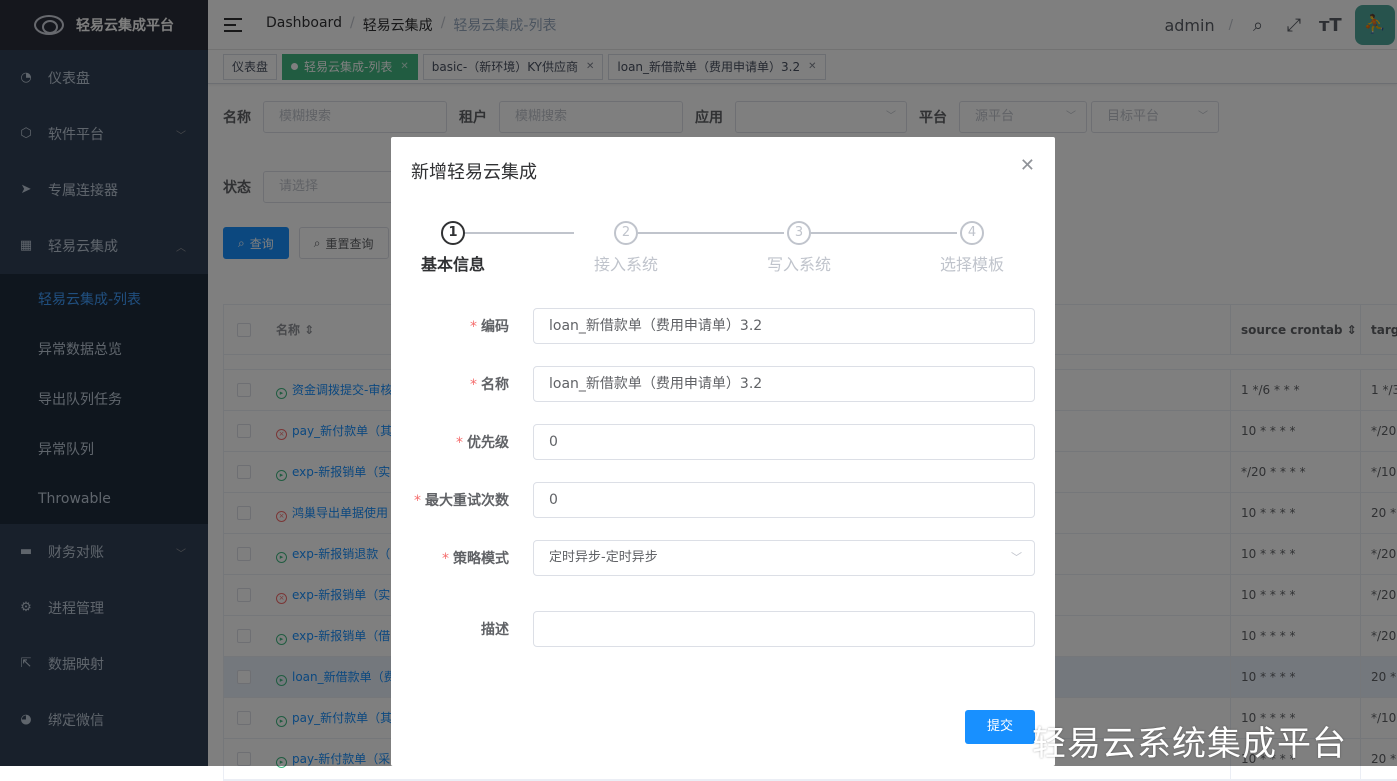 The width and height of the screenshot is (1397, 781). I want to click on desc-form-item: 描述, so click(723, 629).